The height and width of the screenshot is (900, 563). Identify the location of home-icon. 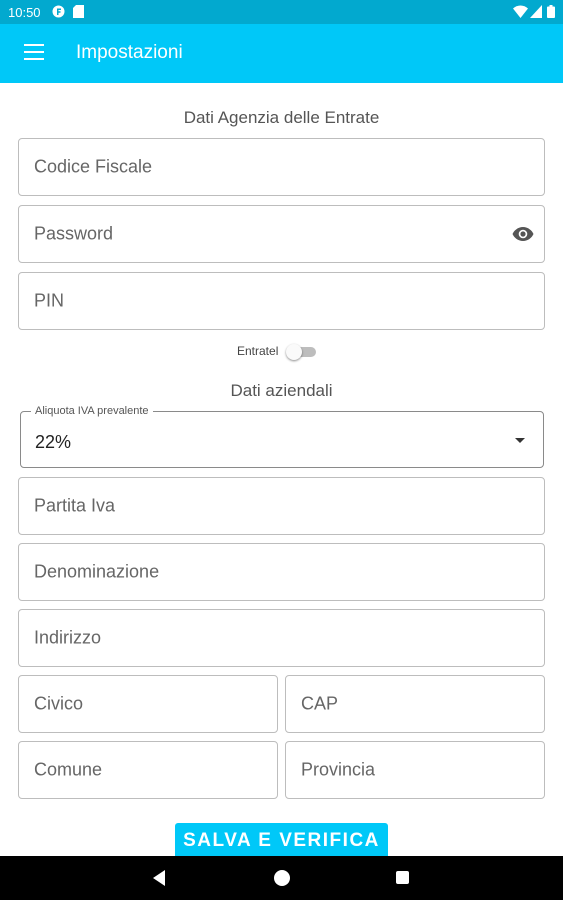
(282, 878).